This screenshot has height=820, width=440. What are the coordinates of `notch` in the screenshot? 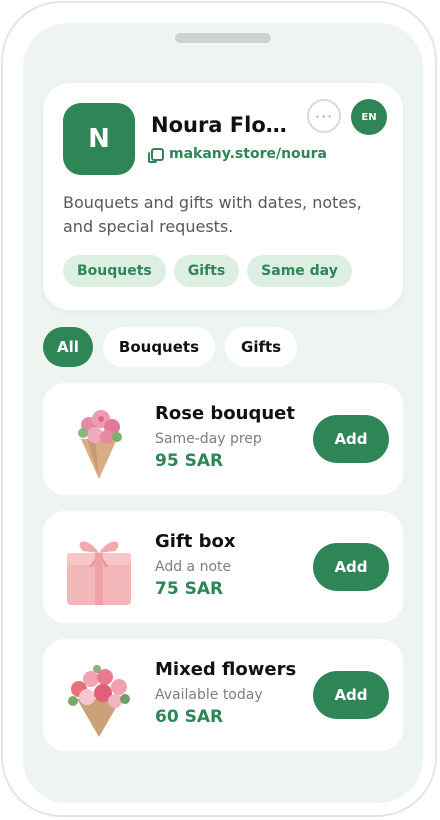 It's located at (223, 38).